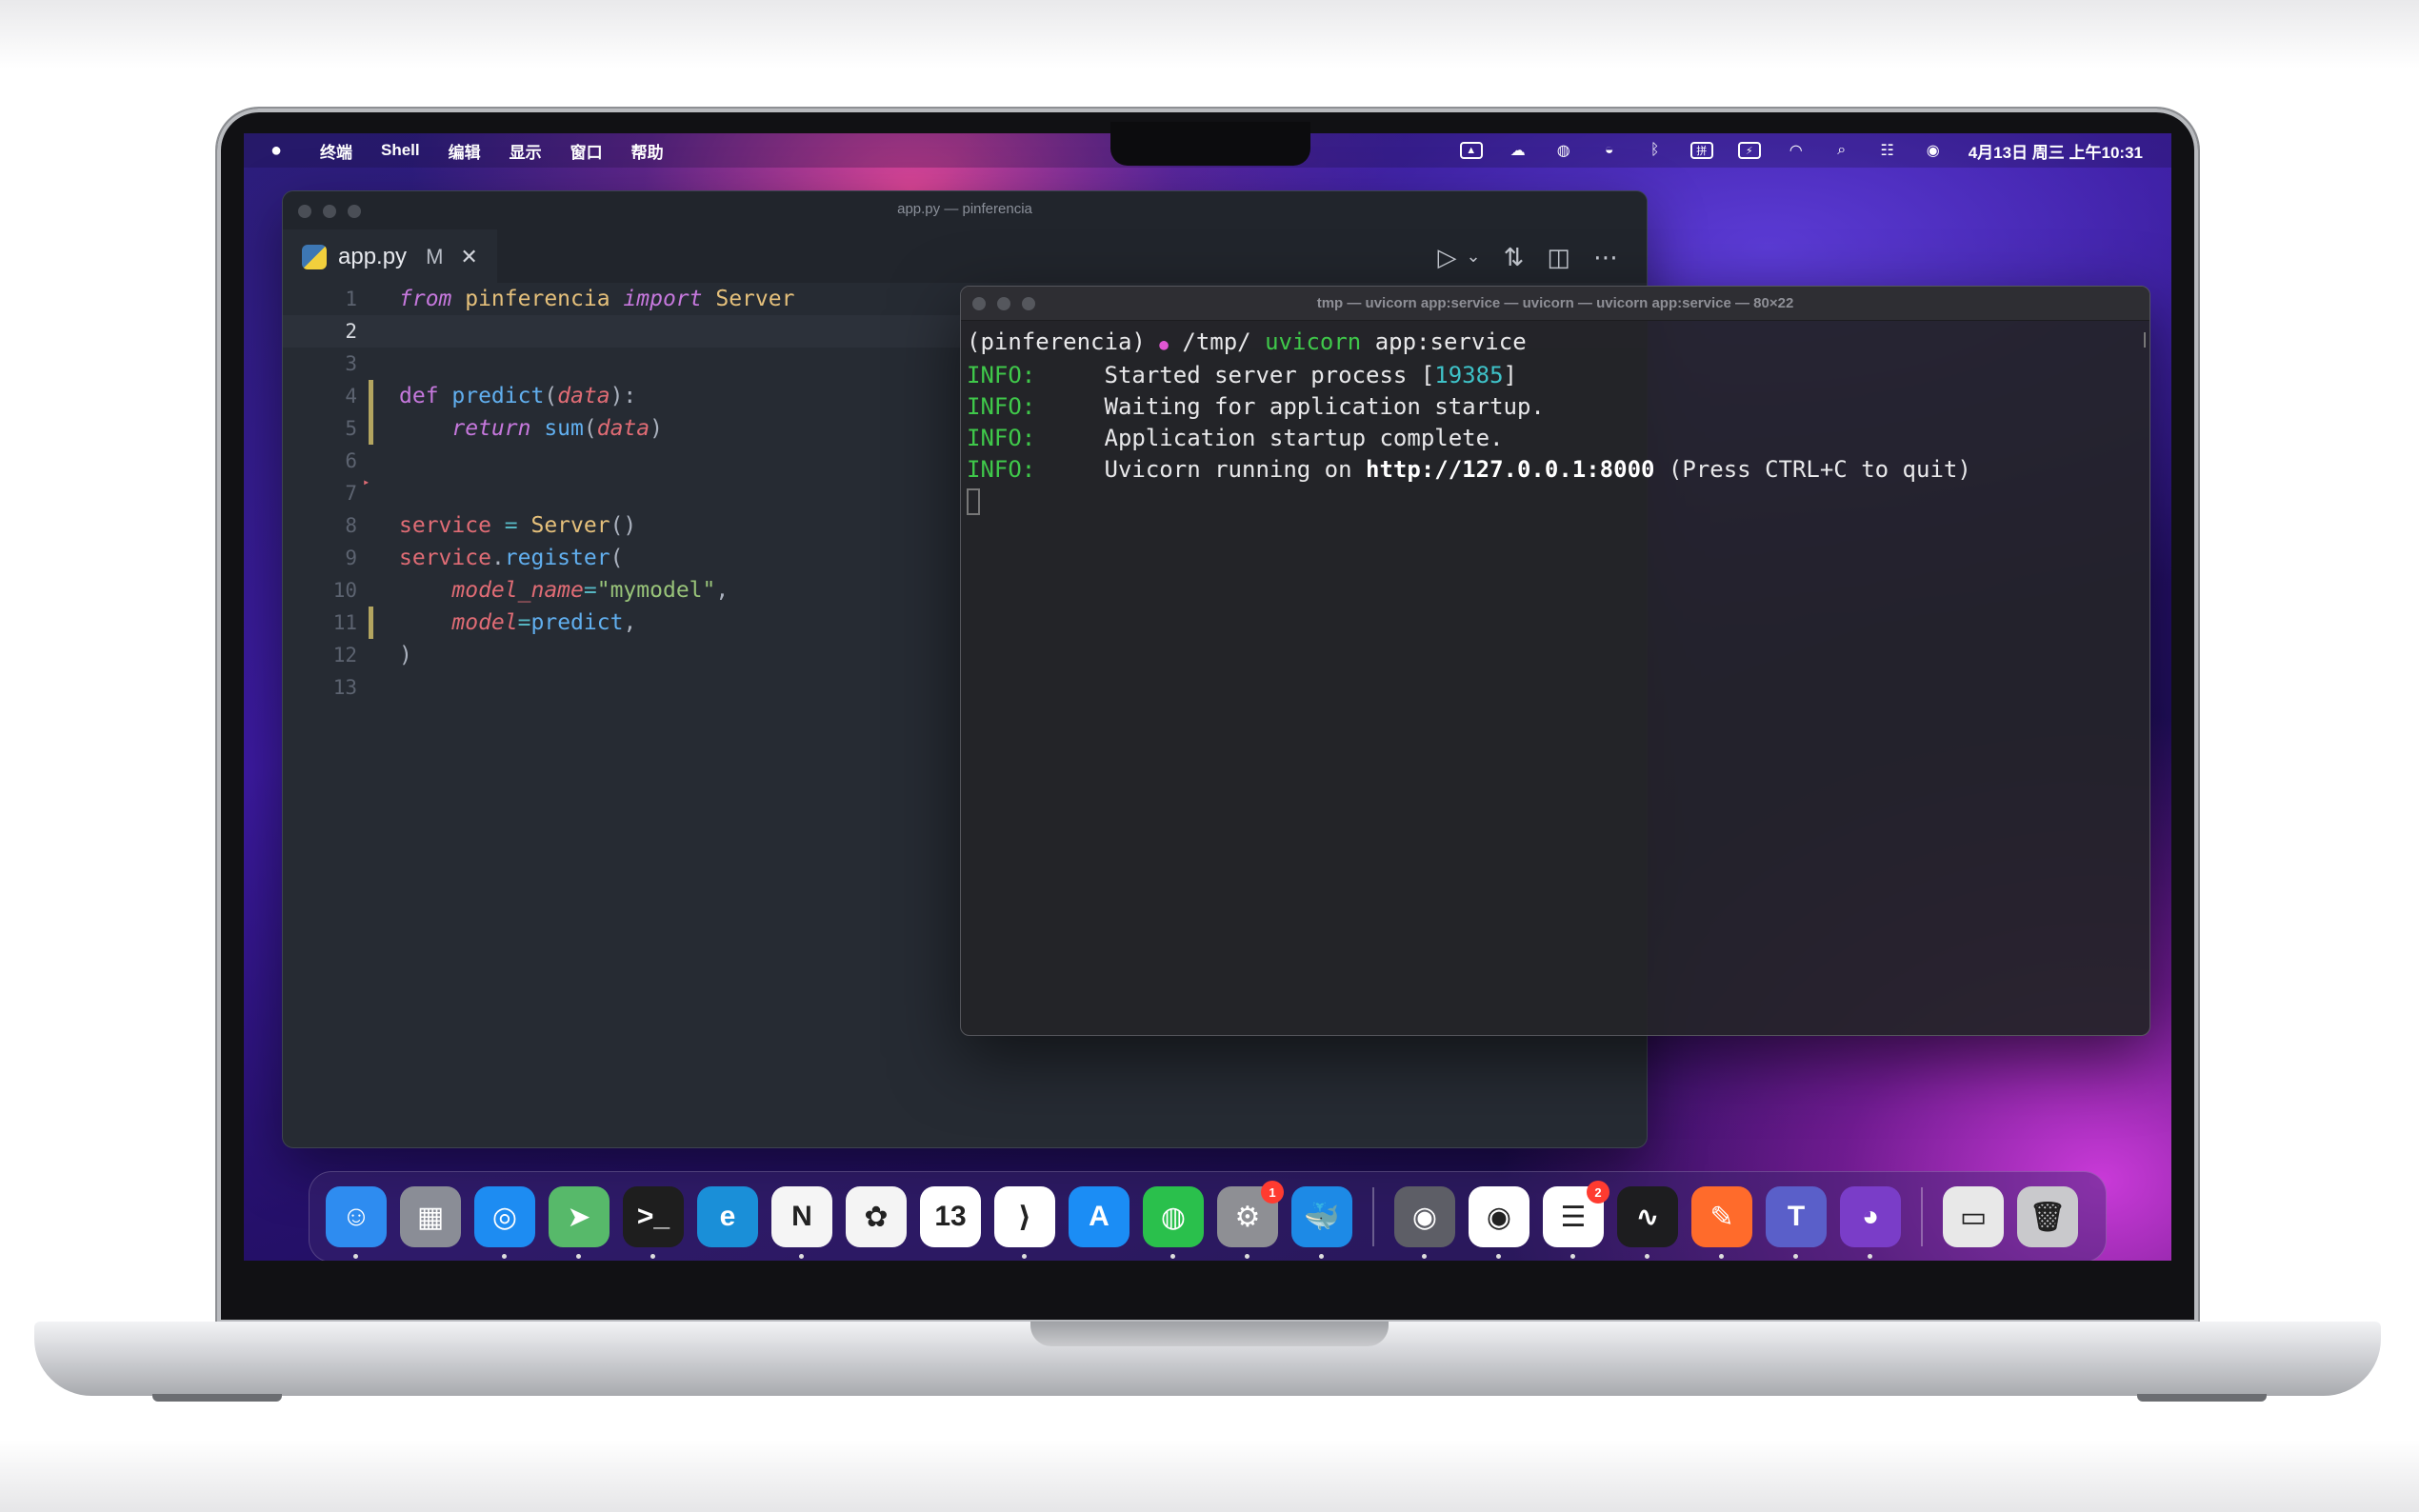  I want to click on launchpad-icon: ▦, so click(430, 1216).